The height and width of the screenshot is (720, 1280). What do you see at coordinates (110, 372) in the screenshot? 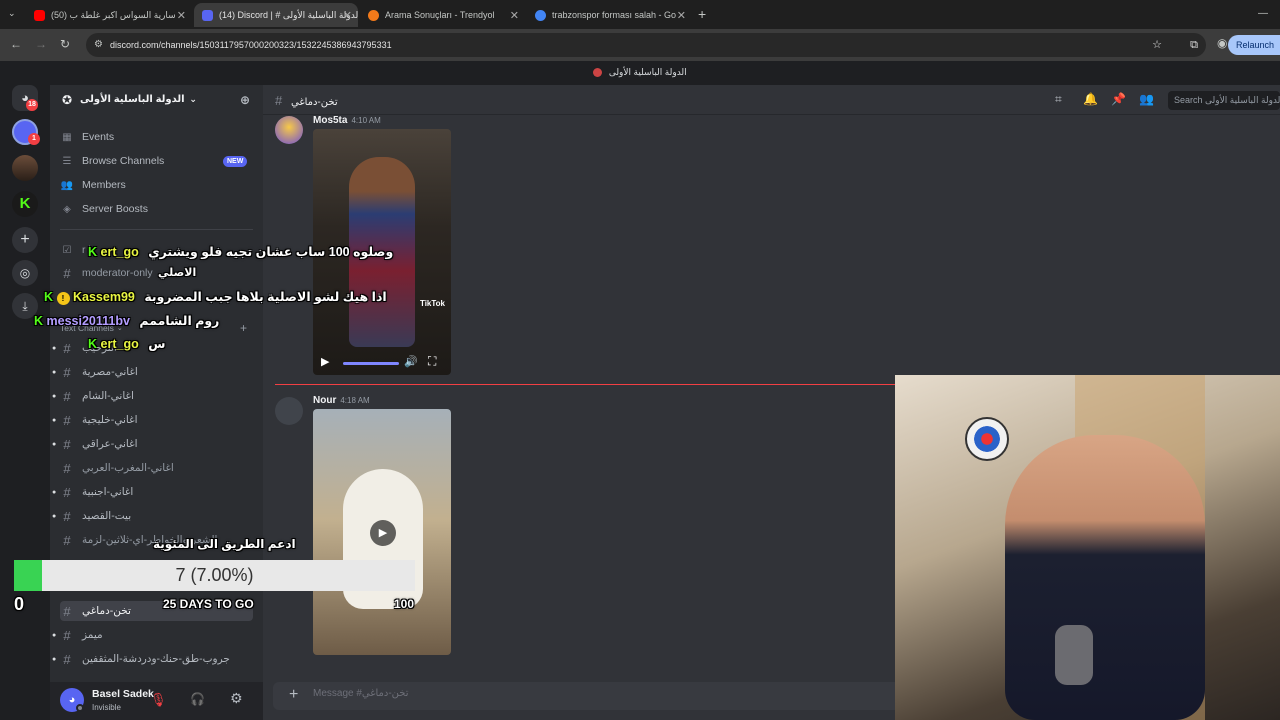
I see `channel-label: اغاني-مصرية` at bounding box center [110, 372].